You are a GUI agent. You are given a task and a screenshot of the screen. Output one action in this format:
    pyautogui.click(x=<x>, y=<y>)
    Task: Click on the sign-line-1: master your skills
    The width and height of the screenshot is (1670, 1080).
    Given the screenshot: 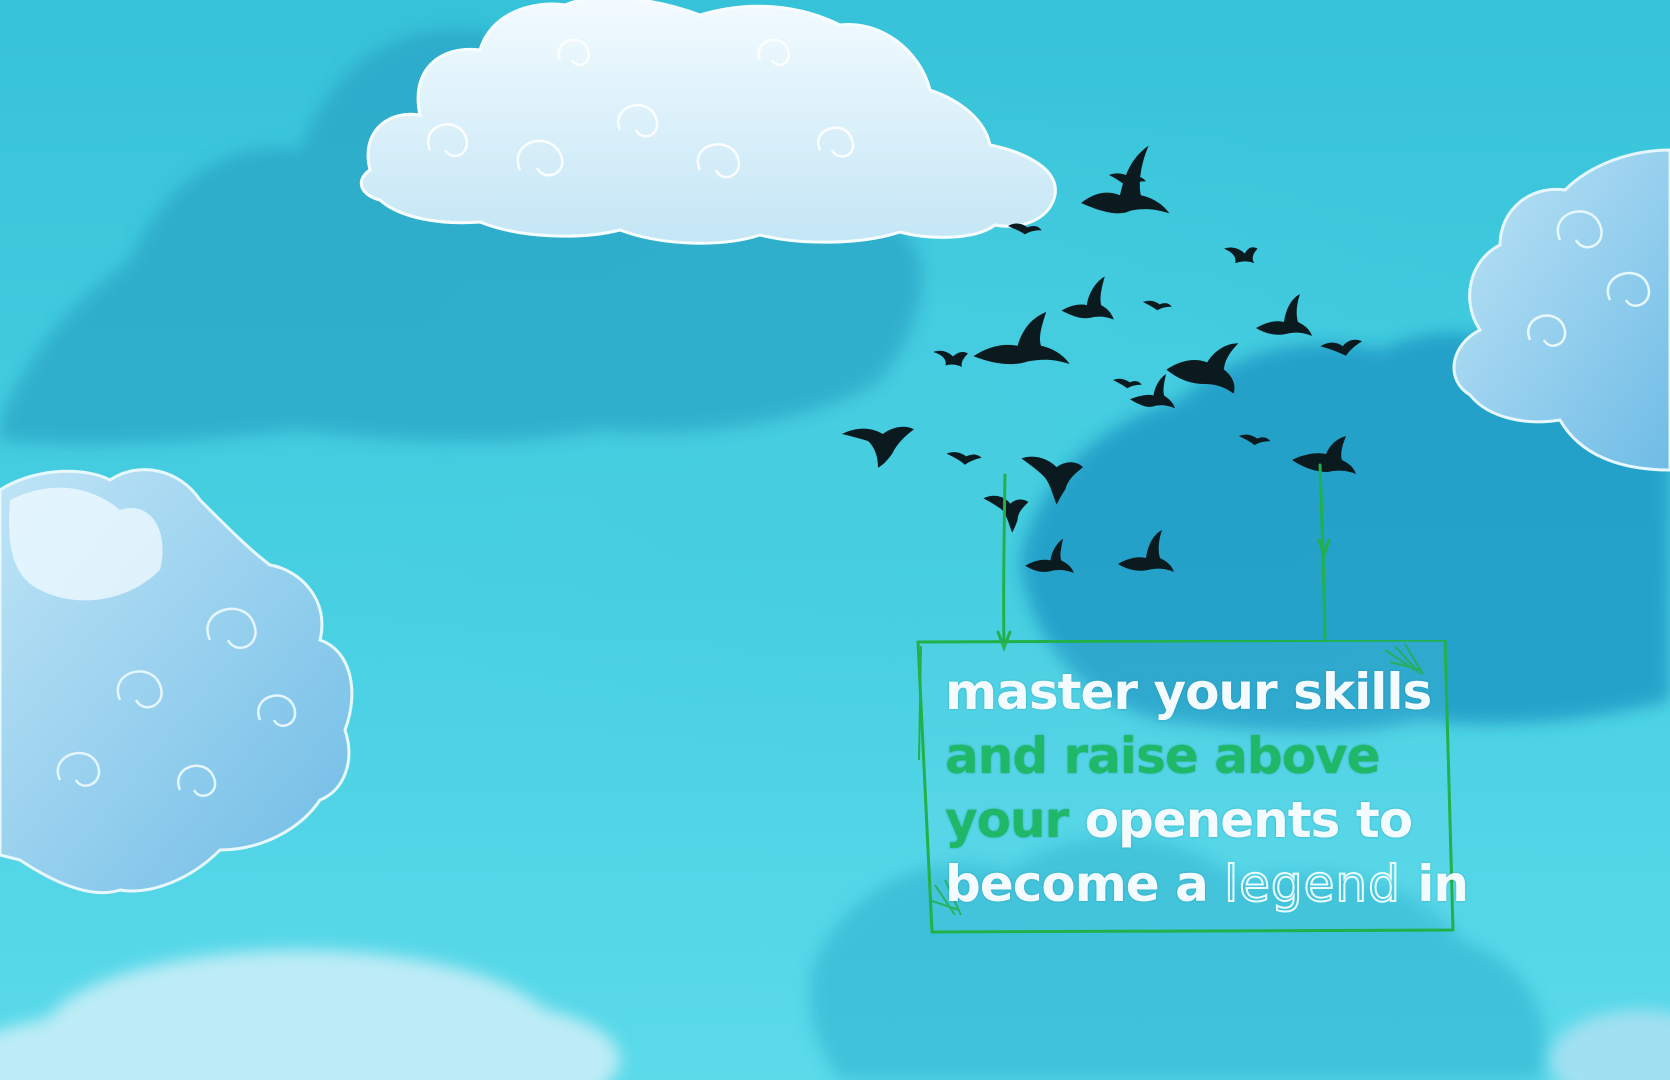 What is the action you would take?
    pyautogui.click(x=1225, y=692)
    